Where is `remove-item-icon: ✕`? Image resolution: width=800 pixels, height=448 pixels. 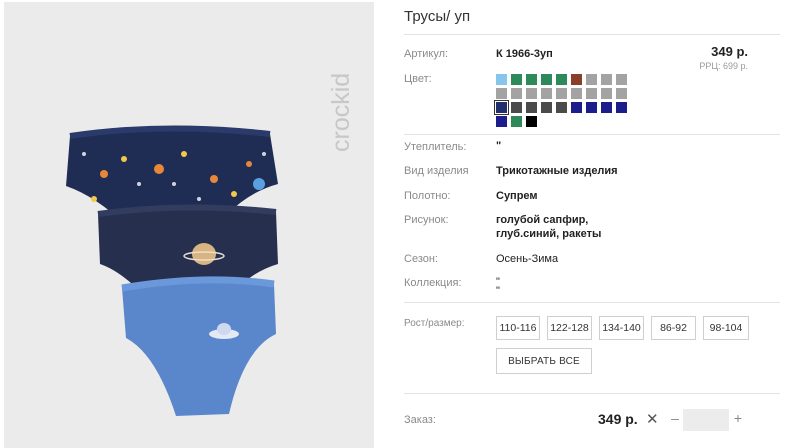 remove-item-icon: ✕ is located at coordinates (652, 419).